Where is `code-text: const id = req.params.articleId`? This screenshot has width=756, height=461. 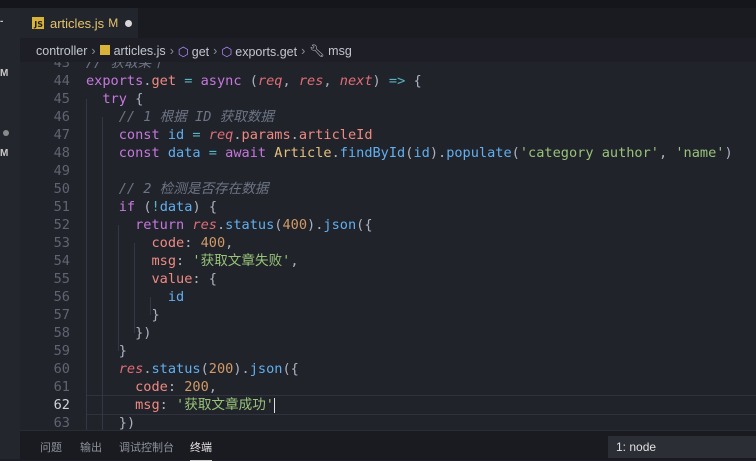
code-text: const id = req.params.articleId is located at coordinates (245, 135).